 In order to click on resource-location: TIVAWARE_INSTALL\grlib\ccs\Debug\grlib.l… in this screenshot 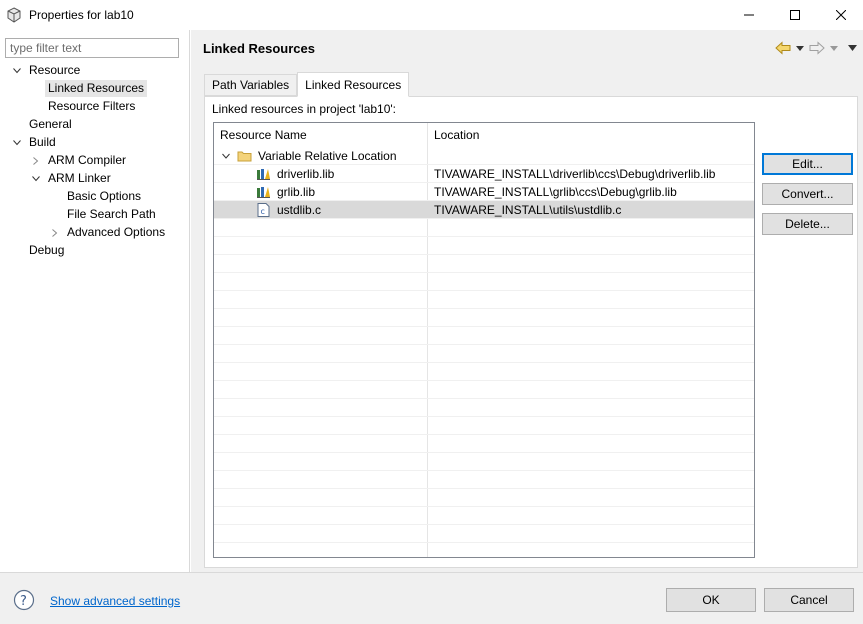, I will do `click(555, 192)`.